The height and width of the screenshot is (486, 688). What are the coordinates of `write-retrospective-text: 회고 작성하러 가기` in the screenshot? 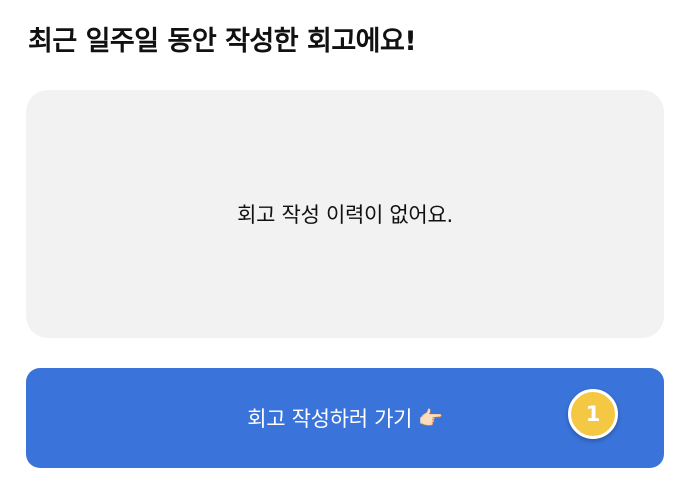 It's located at (330, 419).